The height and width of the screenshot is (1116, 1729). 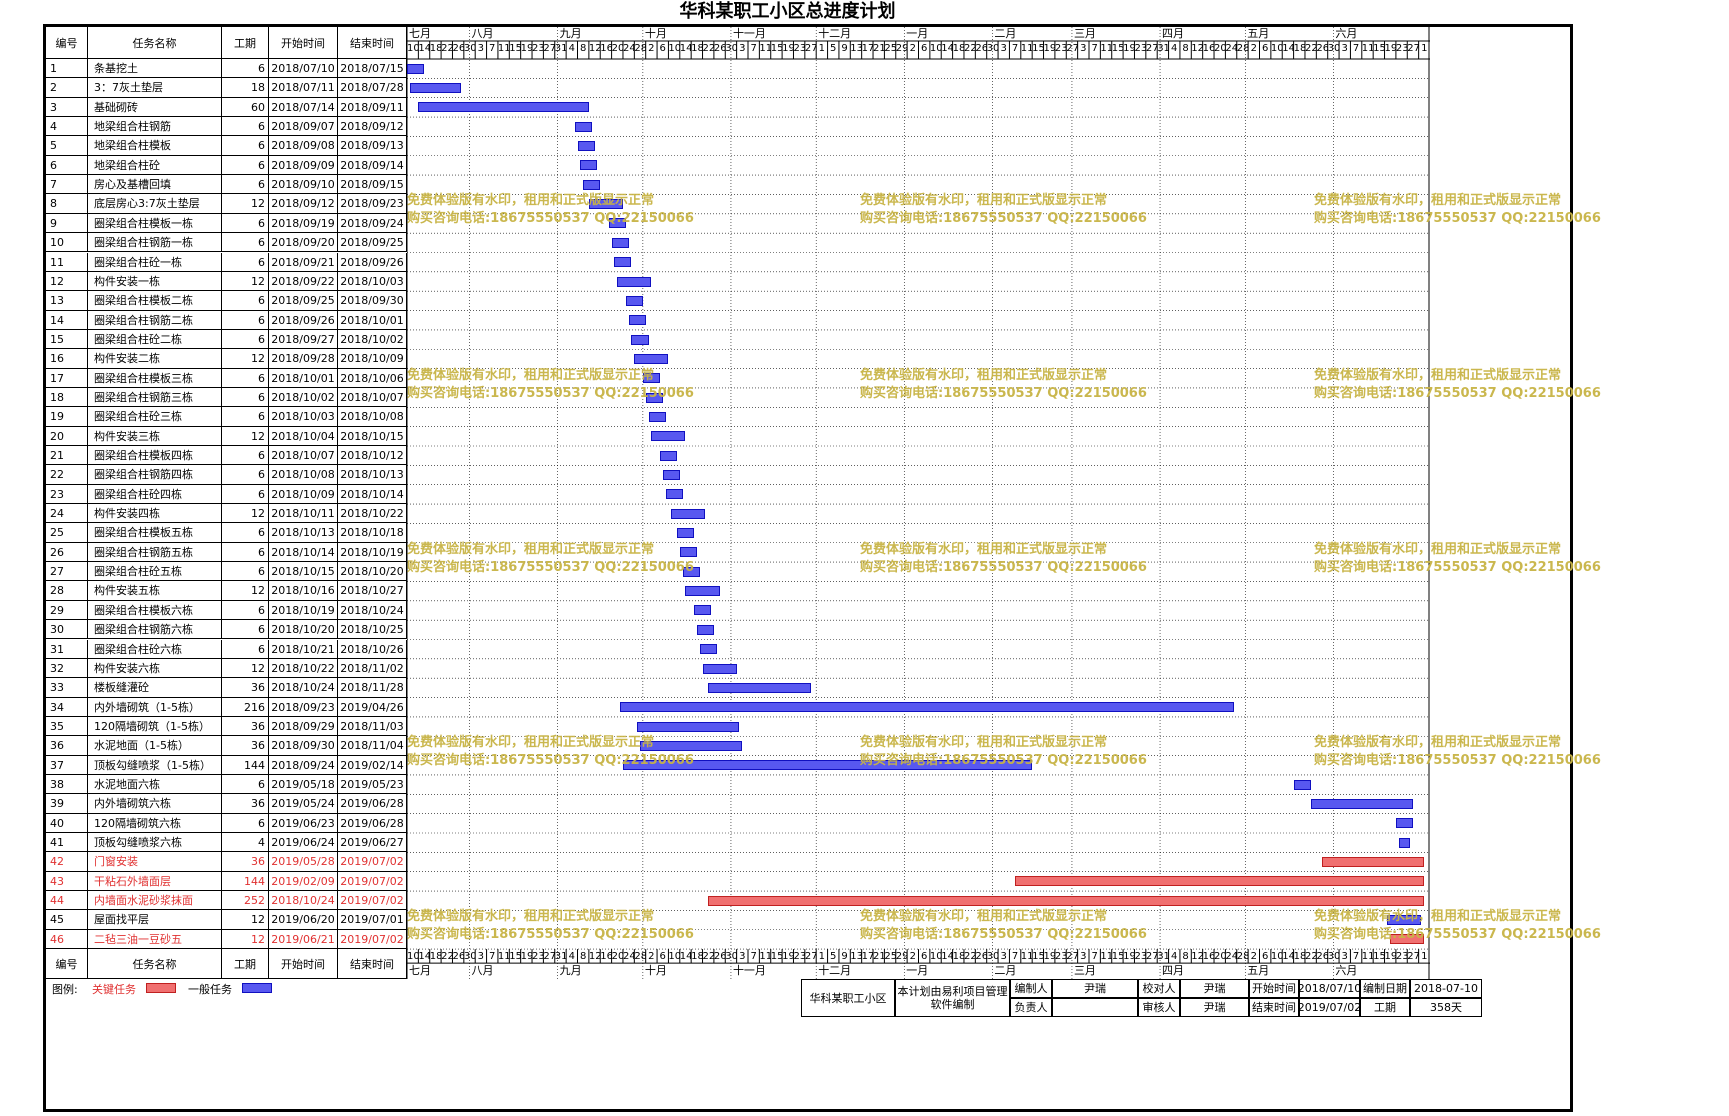 I want to click on footer-reviewer-label: 审核人, so click(x=1159, y=1008).